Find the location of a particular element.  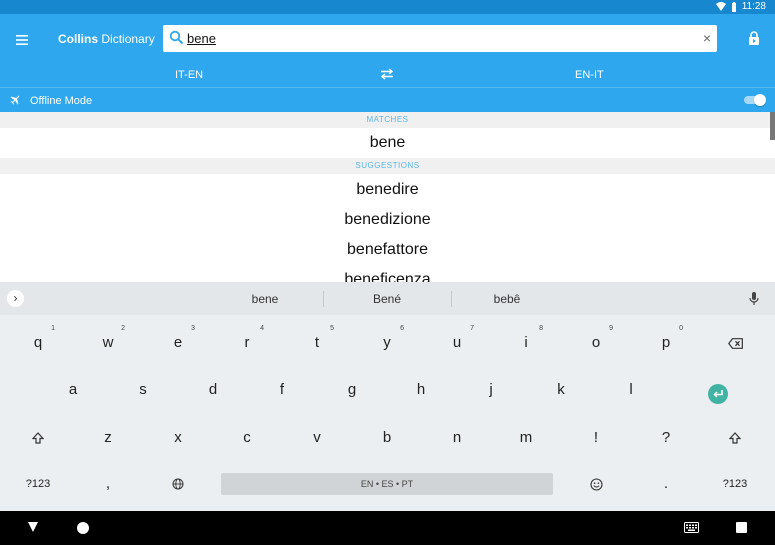

key-q: q1 is located at coordinates (38, 343).